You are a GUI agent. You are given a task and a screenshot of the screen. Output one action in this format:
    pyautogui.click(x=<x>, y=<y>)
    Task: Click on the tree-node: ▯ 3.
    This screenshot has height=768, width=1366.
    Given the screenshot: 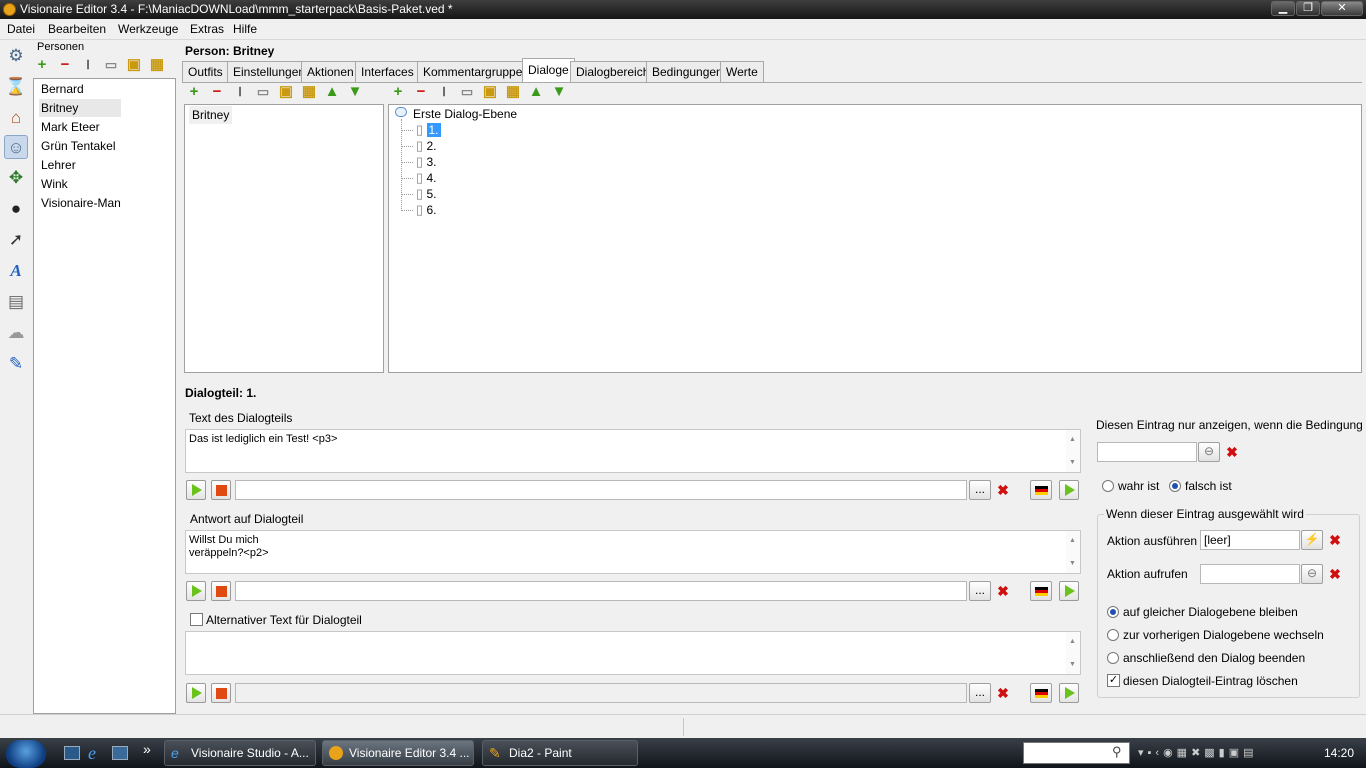 What is the action you would take?
    pyautogui.click(x=426, y=162)
    